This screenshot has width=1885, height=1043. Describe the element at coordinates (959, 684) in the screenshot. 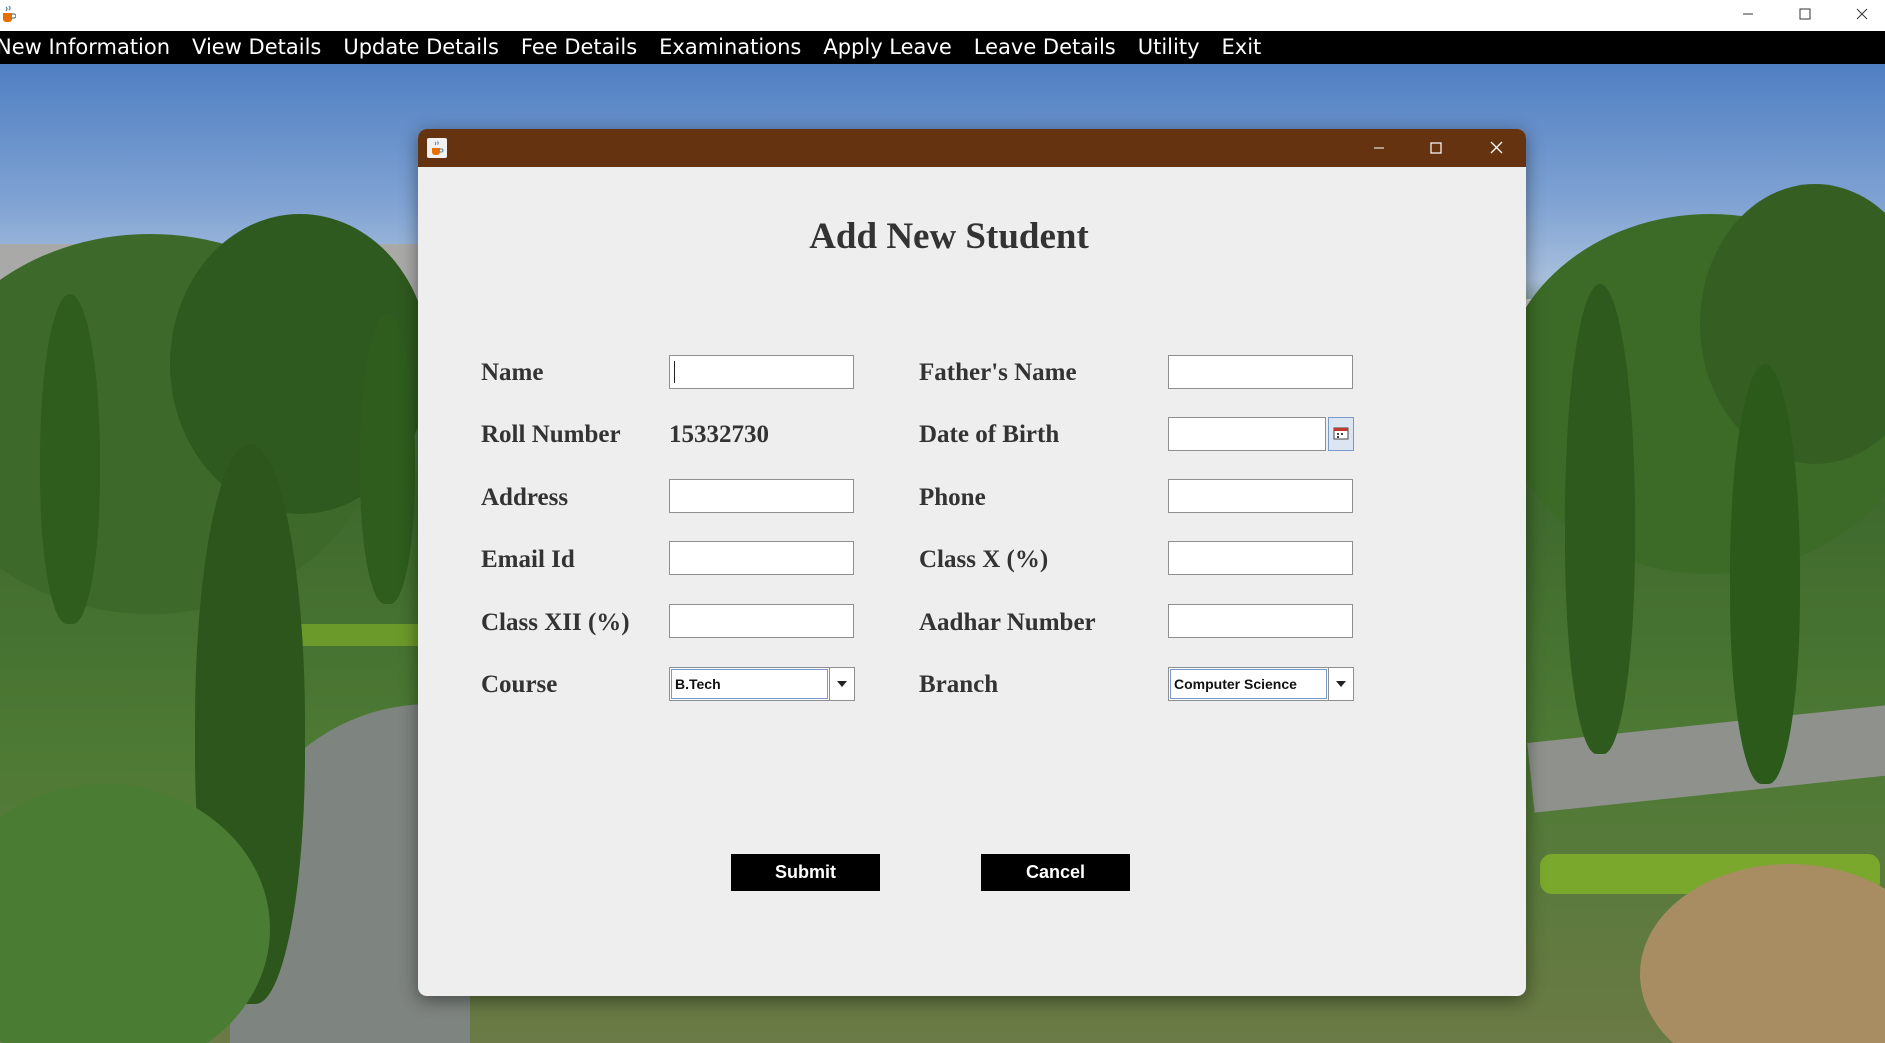

I see `branch-label: Branch` at that location.